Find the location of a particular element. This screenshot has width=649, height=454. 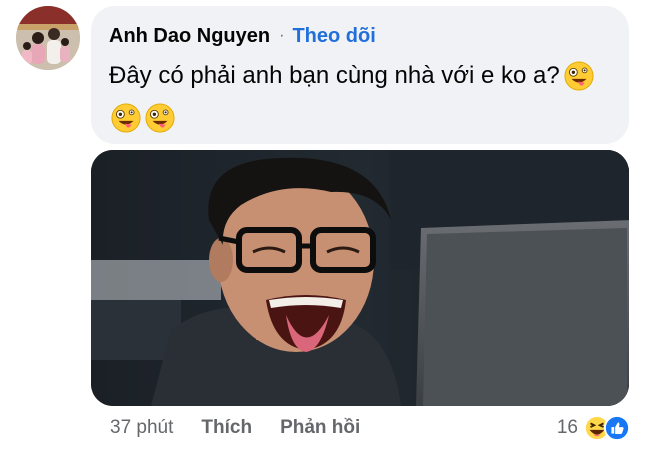

reactions-summary: 16 is located at coordinates (593, 428).